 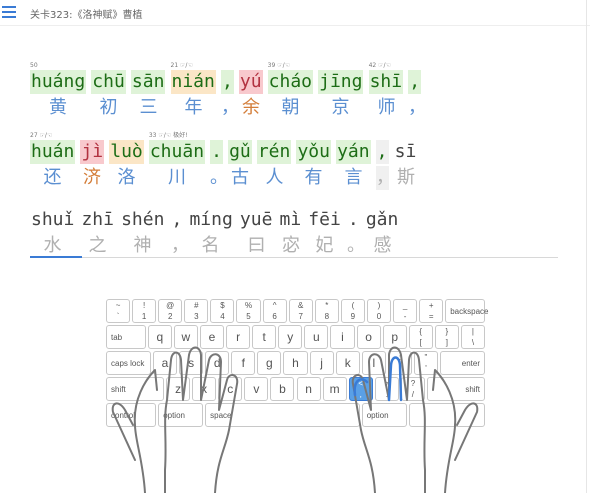 I want to click on key-symbol: | \, so click(x=472, y=337).